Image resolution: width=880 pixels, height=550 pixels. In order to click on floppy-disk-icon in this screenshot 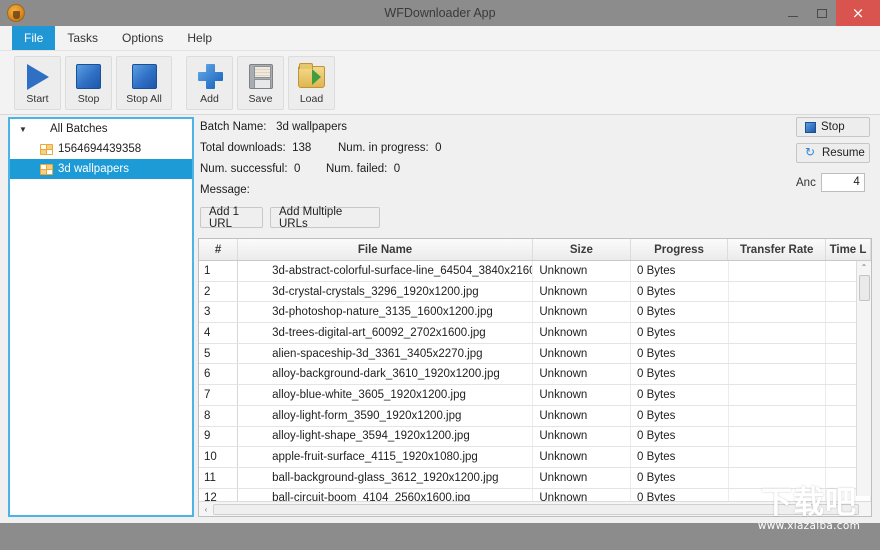, I will do `click(261, 76)`.